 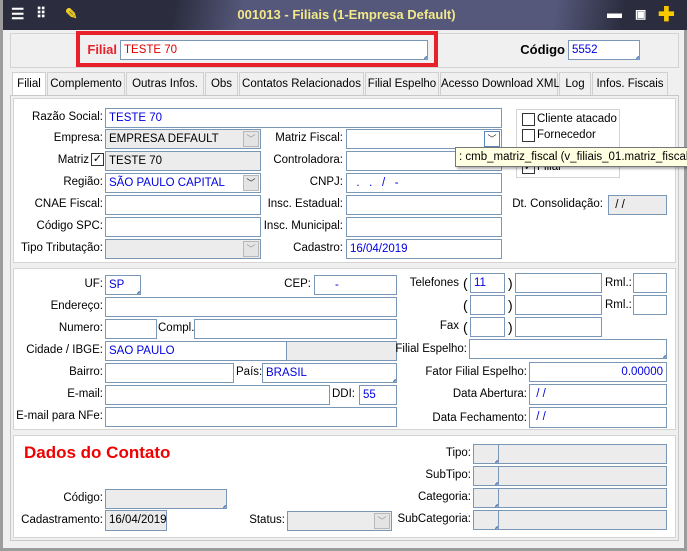 What do you see at coordinates (487, 283) in the screenshot?
I see `phone1-ddd-input: 11` at bounding box center [487, 283].